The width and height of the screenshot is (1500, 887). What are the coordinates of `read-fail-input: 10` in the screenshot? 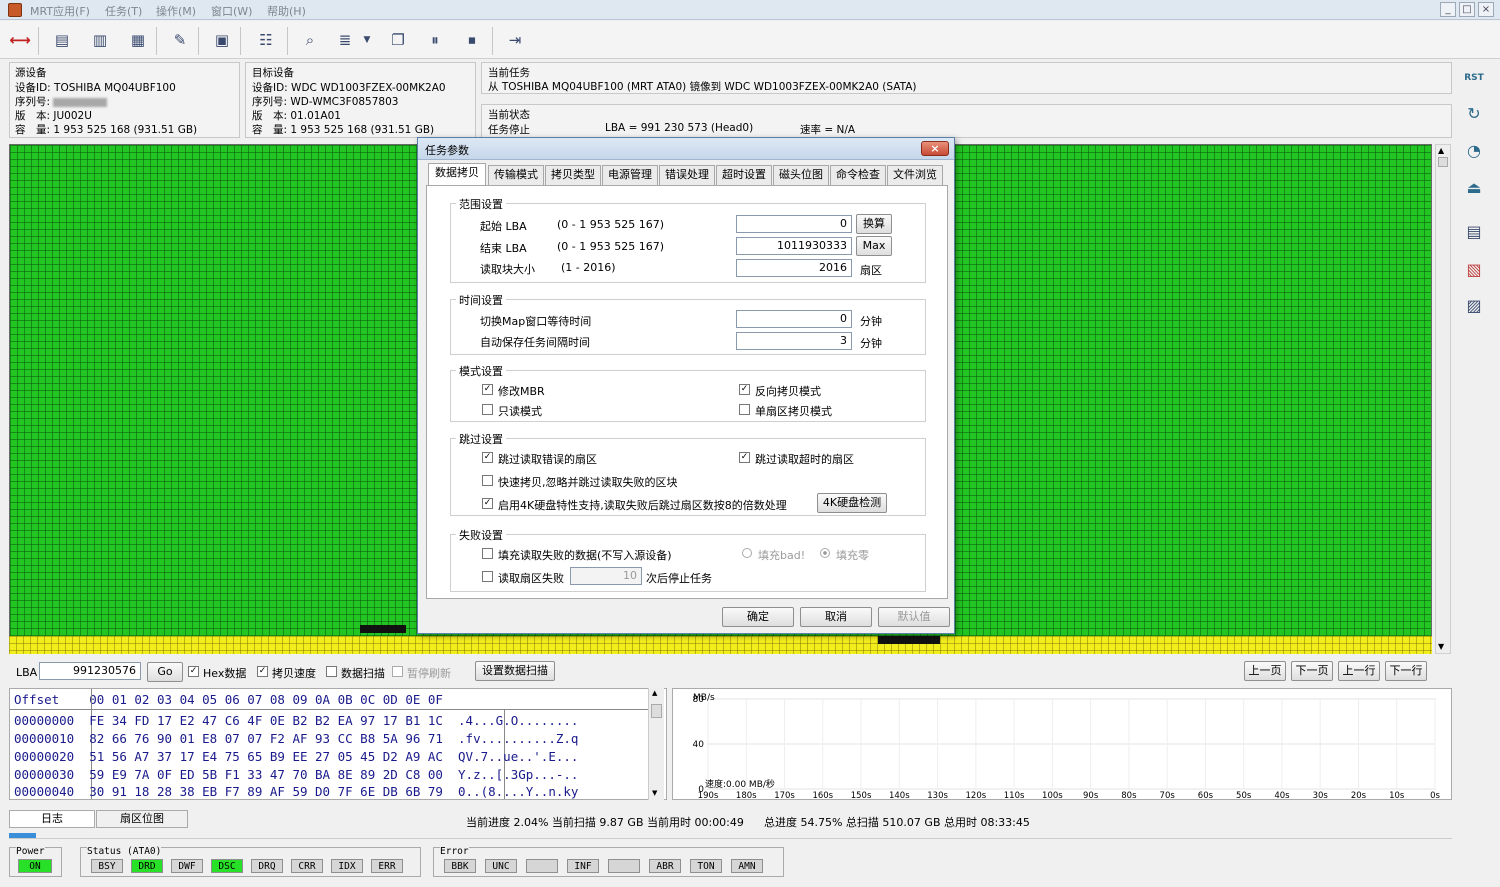 It's located at (606, 576).